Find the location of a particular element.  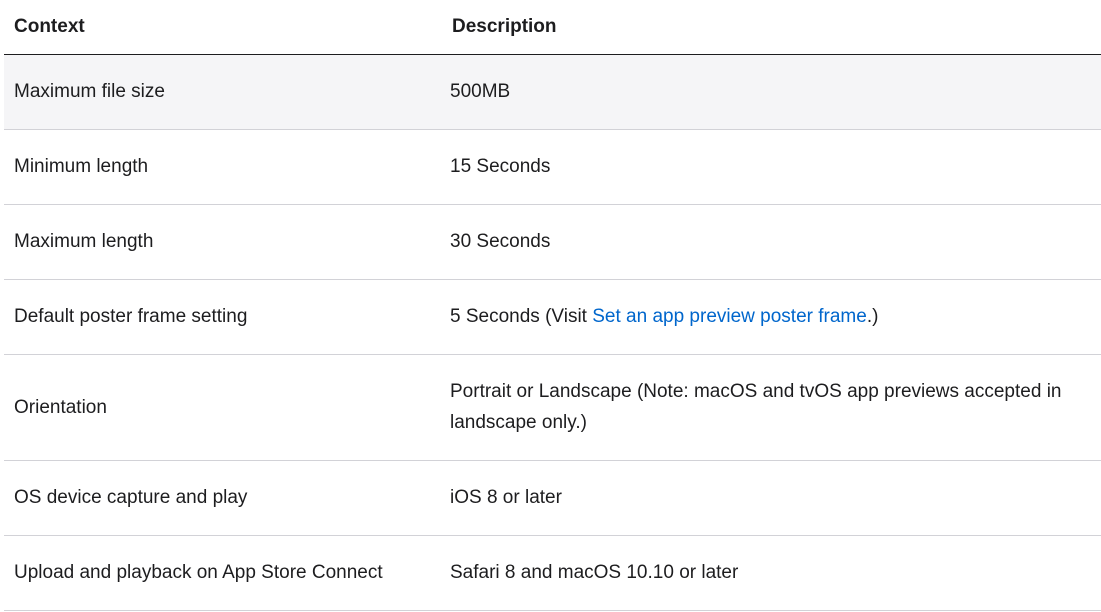

description-cell: Safari 8 and macOS 10.10 or later is located at coordinates (771, 573).